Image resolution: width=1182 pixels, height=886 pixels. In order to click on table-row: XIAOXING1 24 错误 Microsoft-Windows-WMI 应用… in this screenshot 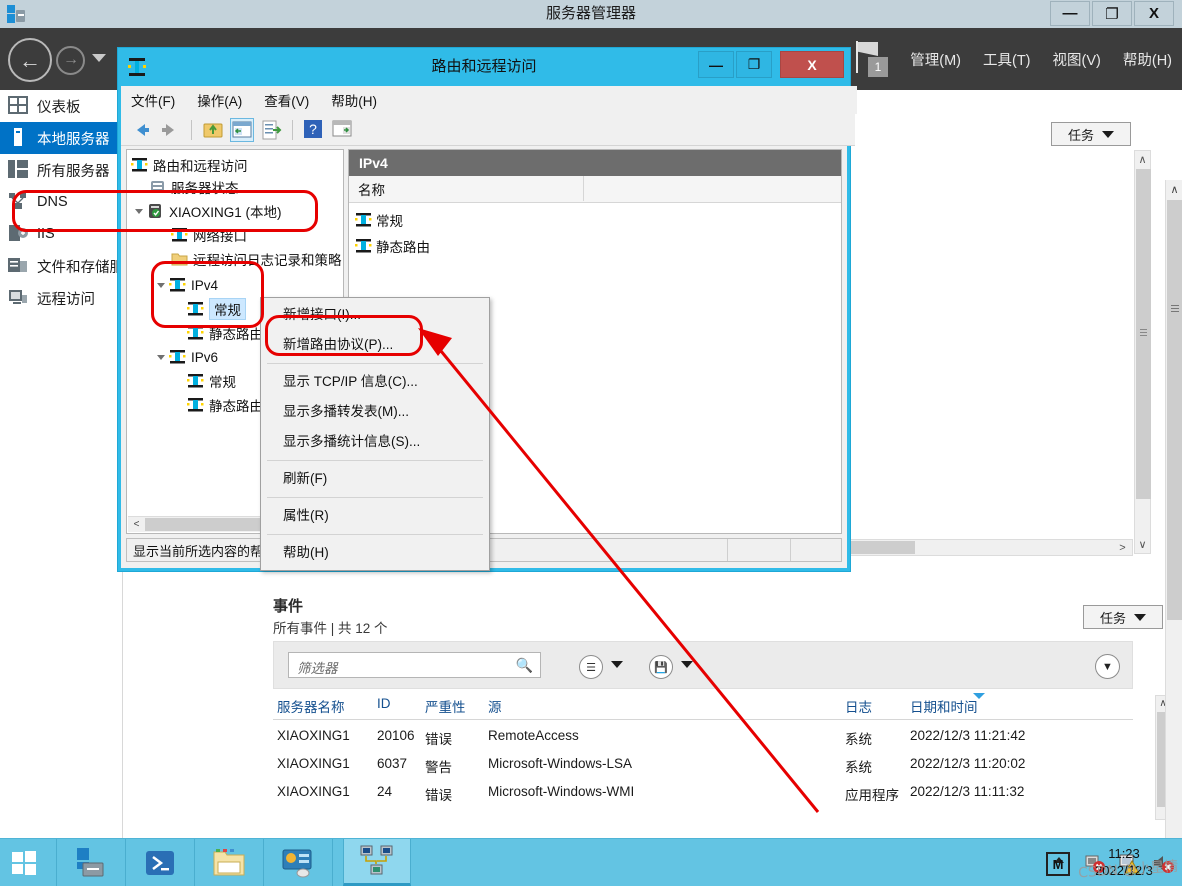, I will do `click(703, 793)`.